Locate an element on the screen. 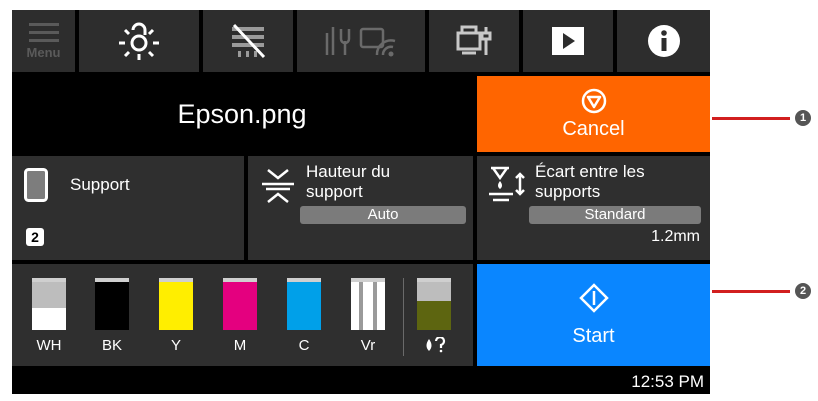 This screenshot has height=401, width=818. start-label: Start is located at coordinates (593, 335).